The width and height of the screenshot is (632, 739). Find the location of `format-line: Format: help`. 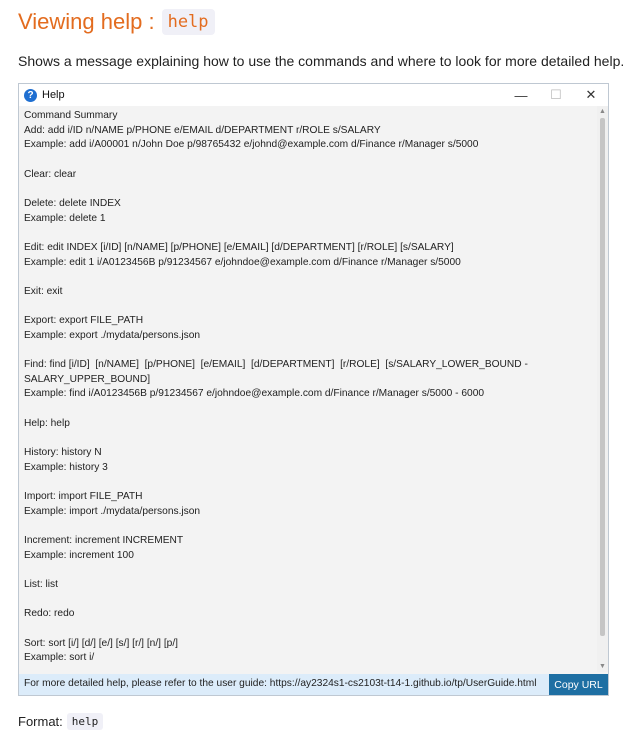

format-line: Format: help is located at coordinates (61, 721).